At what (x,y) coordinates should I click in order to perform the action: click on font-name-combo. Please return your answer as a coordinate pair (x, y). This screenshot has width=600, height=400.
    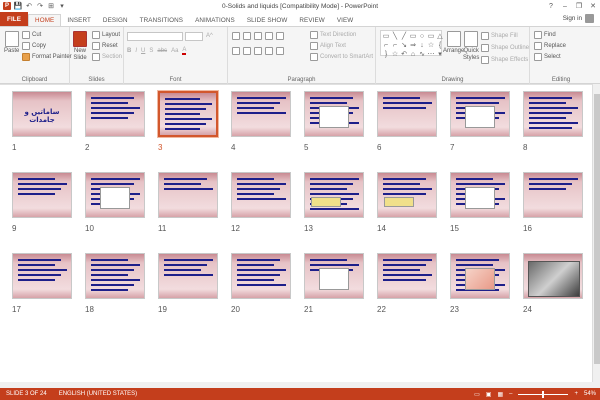
    Looking at the image, I should click on (155, 36).